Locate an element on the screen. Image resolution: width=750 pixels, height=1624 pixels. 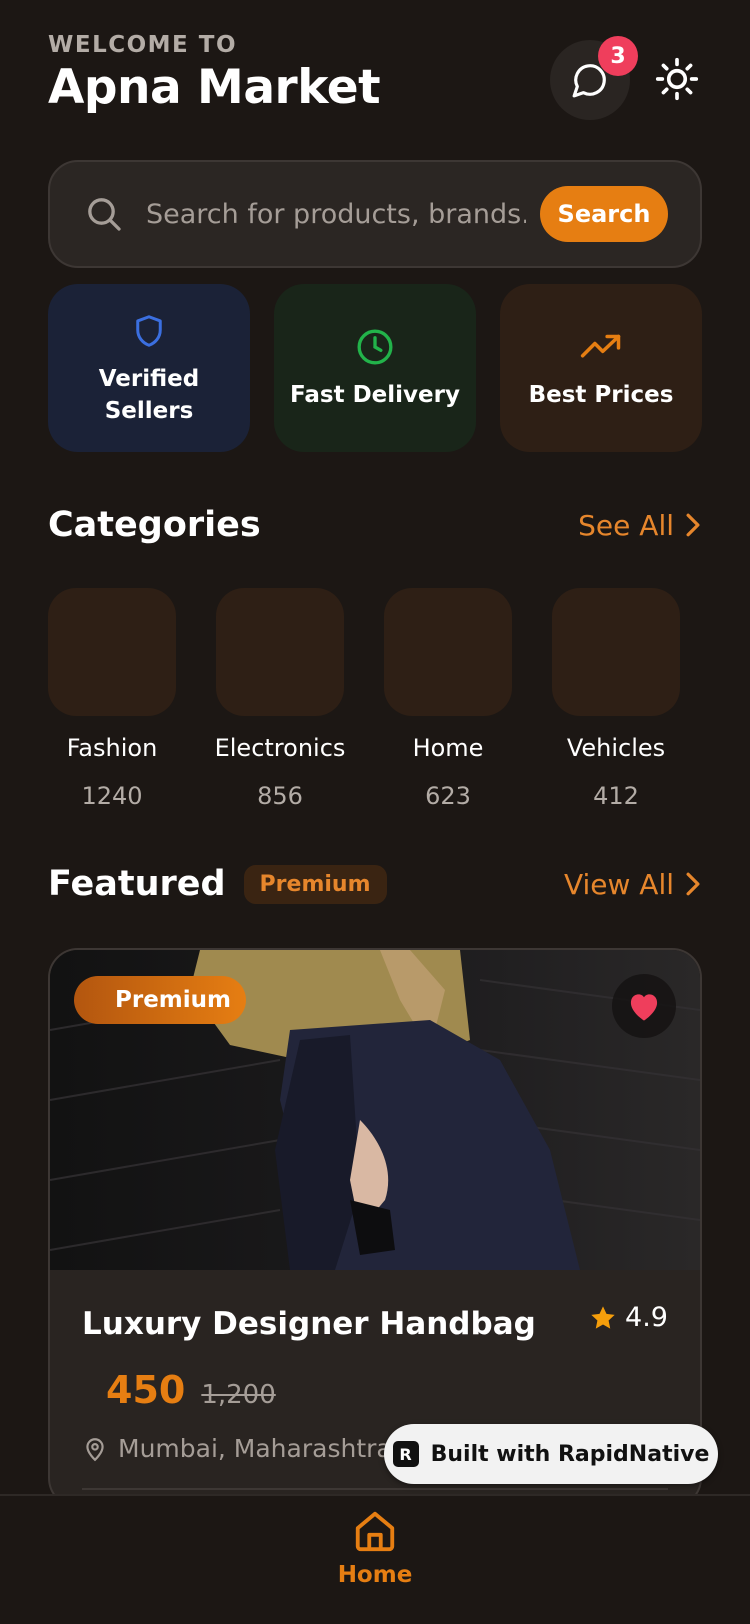
featured-title: Featured is located at coordinates (137, 884).